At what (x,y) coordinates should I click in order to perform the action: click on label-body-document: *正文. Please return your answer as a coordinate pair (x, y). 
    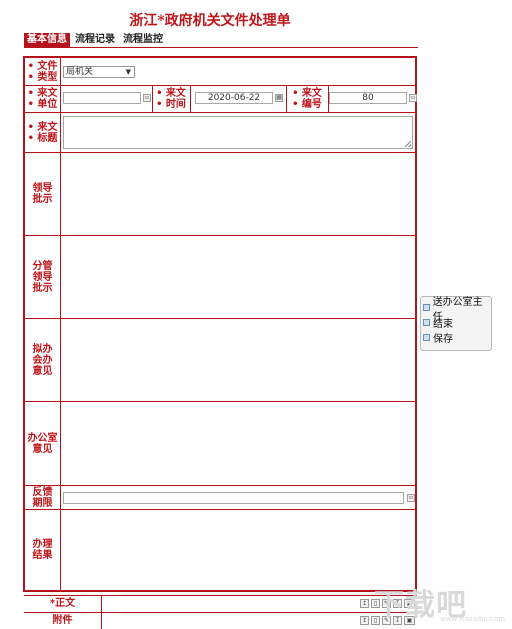
    Looking at the image, I should click on (62, 603).